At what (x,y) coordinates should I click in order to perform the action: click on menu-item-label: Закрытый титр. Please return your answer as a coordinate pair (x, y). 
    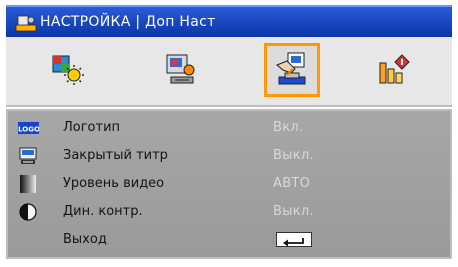
    Looking at the image, I should click on (115, 155).